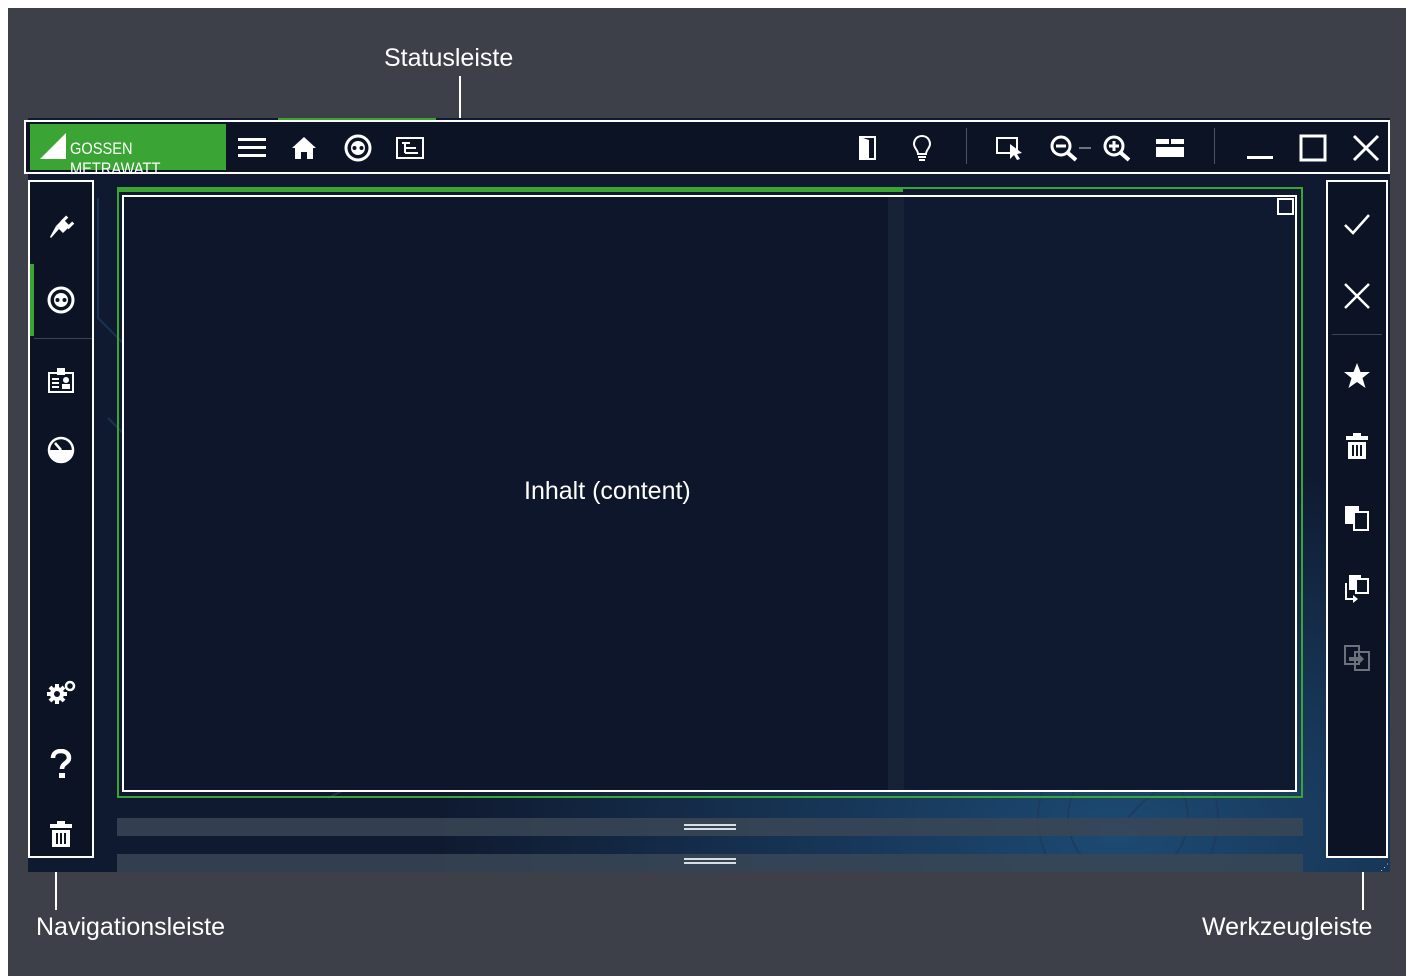 This screenshot has width=1412, height=977. Describe the element at coordinates (510, 189) in the screenshot. I see `content-progress-bar` at that location.